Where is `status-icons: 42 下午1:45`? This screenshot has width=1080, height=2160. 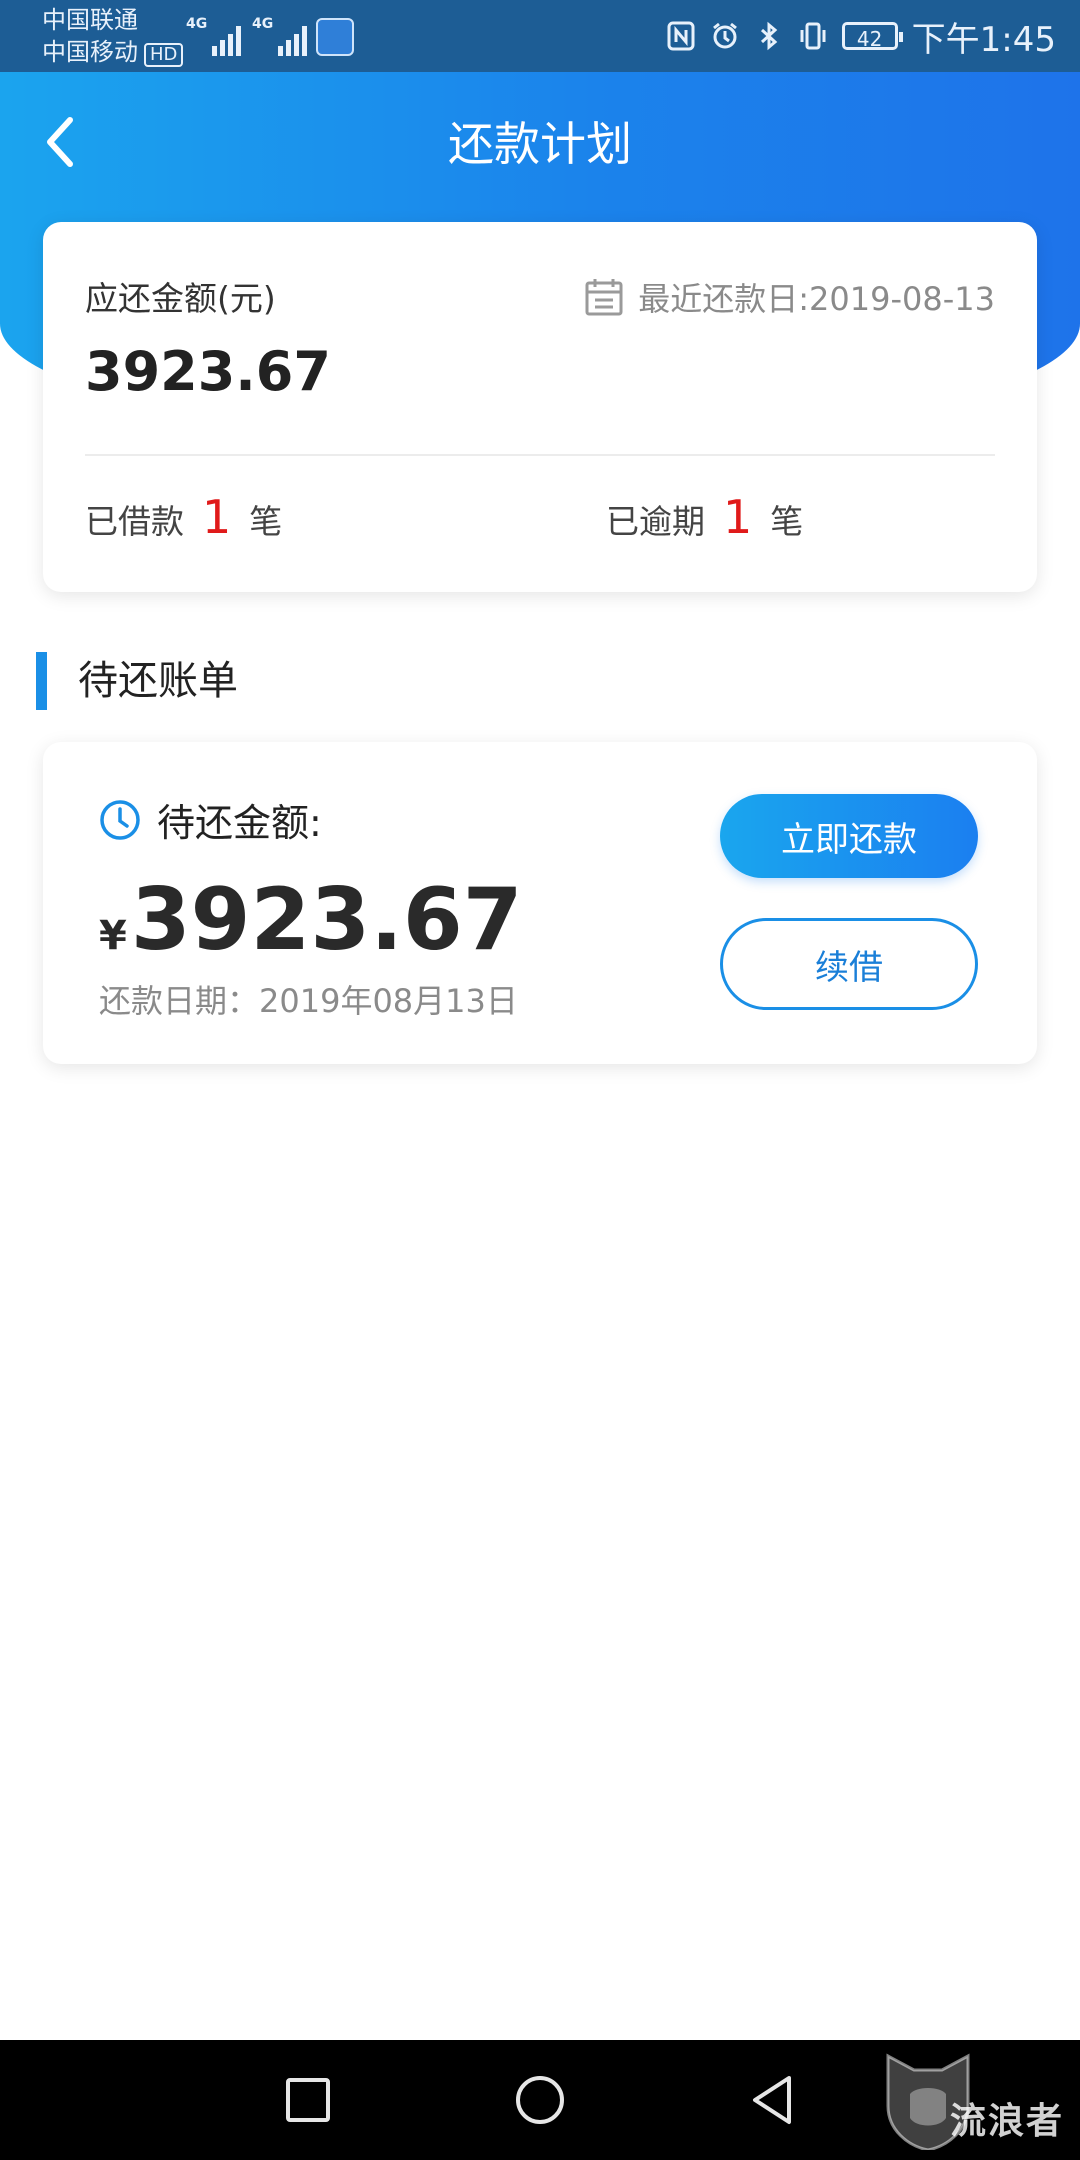 status-icons: 42 下午1:45 is located at coordinates (861, 36).